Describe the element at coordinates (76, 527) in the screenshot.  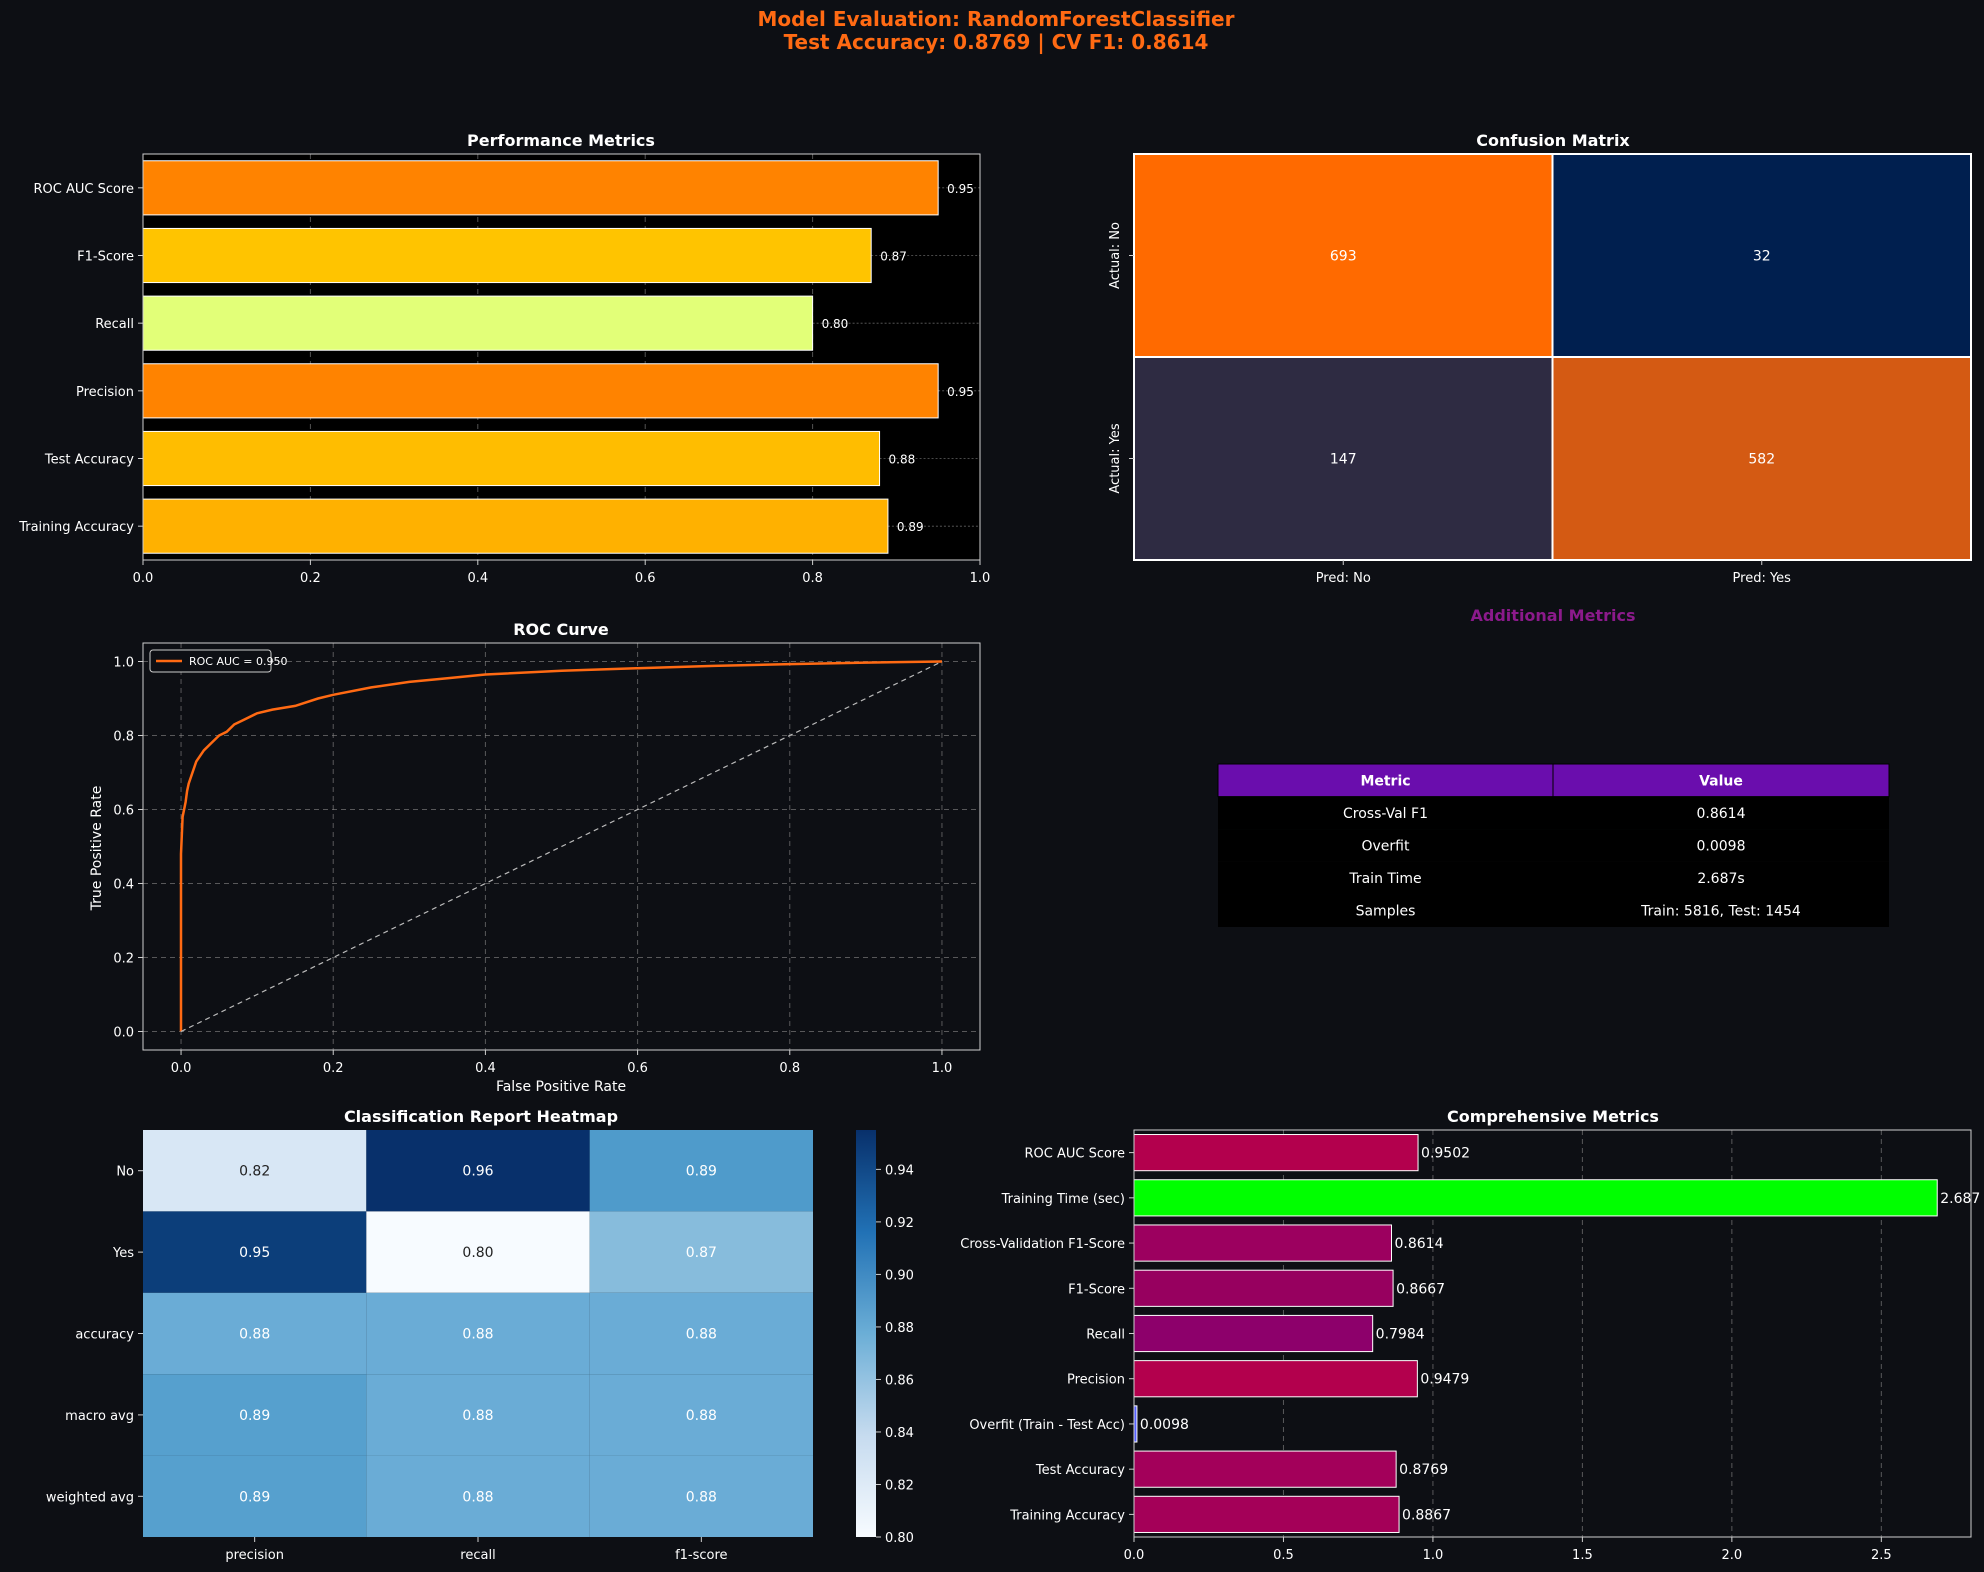
I see `performance-ytick-label: Training Accuracy` at that location.